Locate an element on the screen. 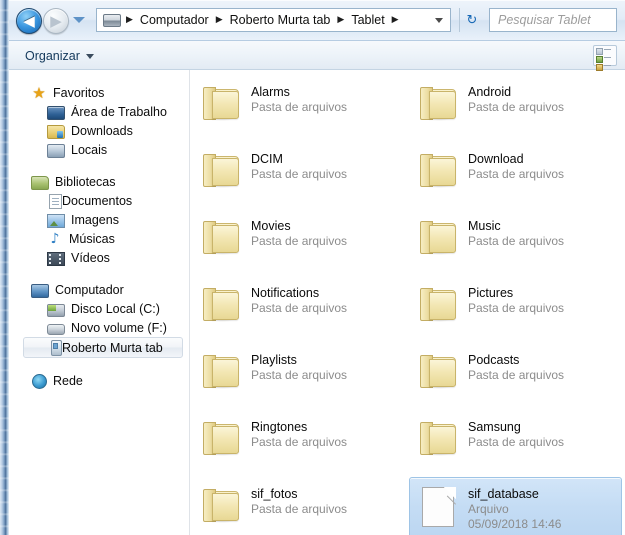  file-item: Alarms Pasta de arquivos is located at coordinates (298, 106).